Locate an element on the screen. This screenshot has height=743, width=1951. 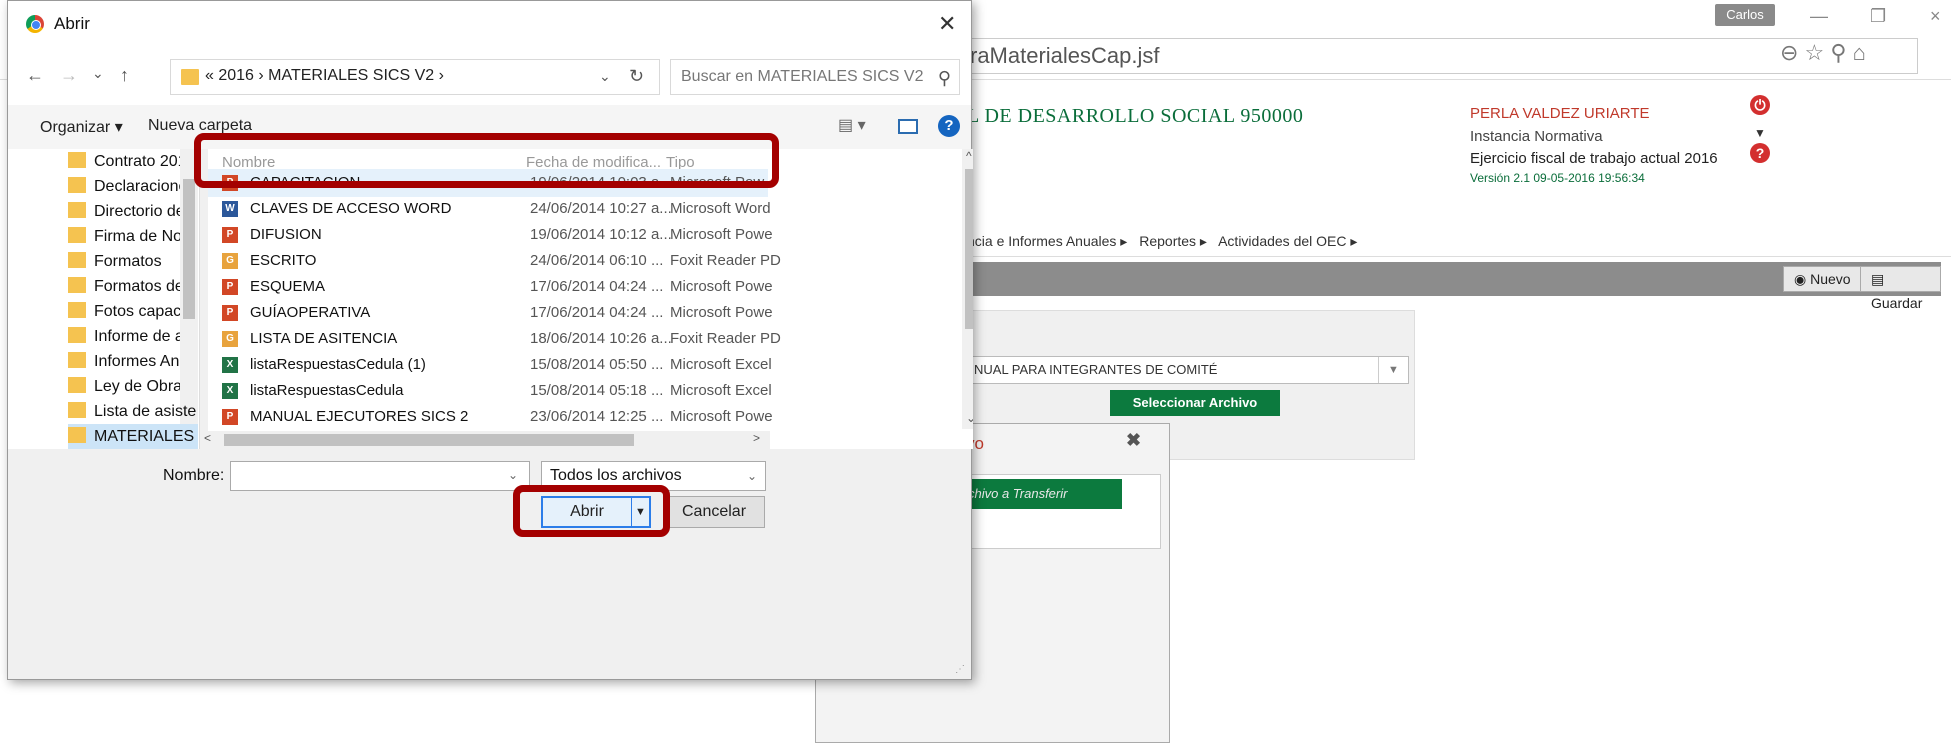
select-file-button: Seleccionar Archivo is located at coordinates (1195, 403).